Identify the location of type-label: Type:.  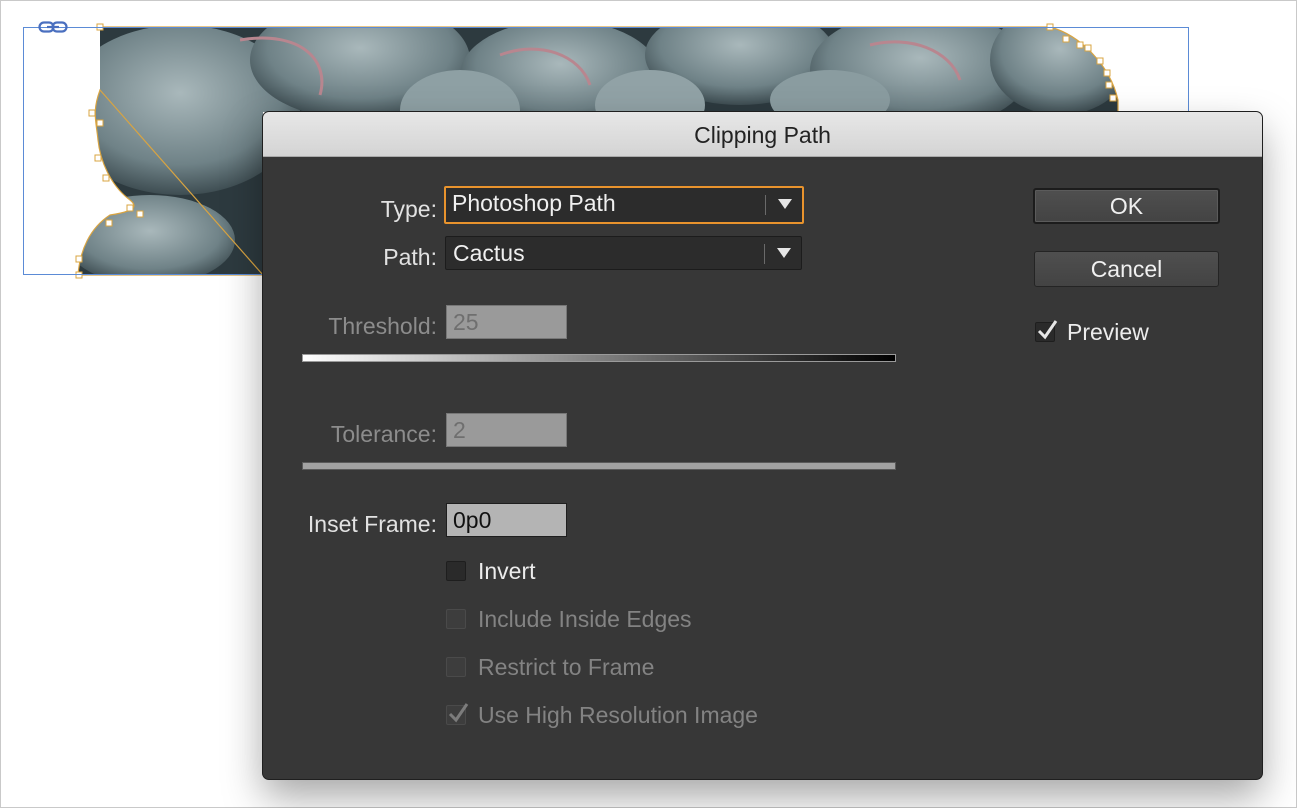
(408, 209).